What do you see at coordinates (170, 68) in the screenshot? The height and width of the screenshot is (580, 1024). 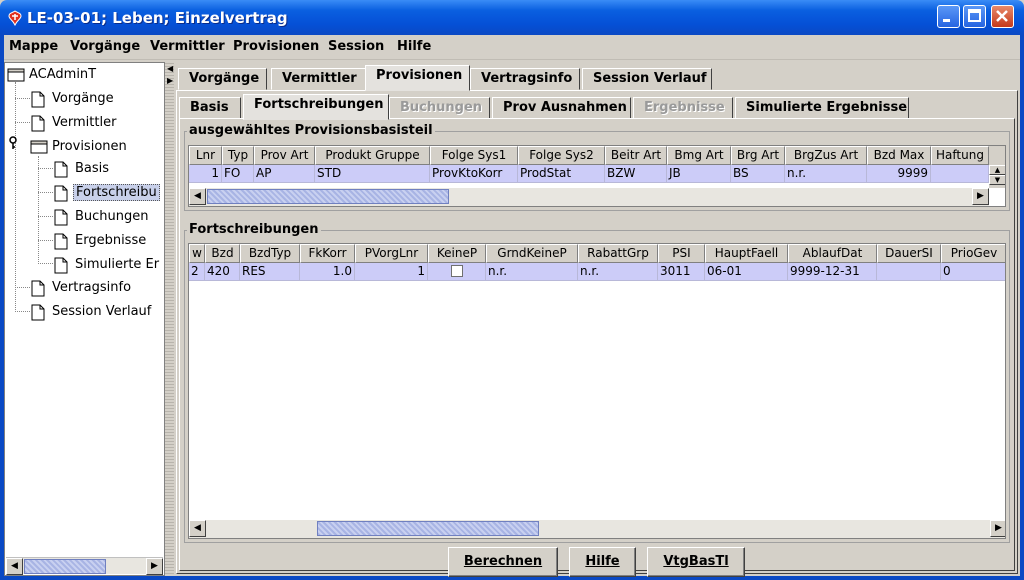 I see `collapse-left-icon: ◀` at bounding box center [170, 68].